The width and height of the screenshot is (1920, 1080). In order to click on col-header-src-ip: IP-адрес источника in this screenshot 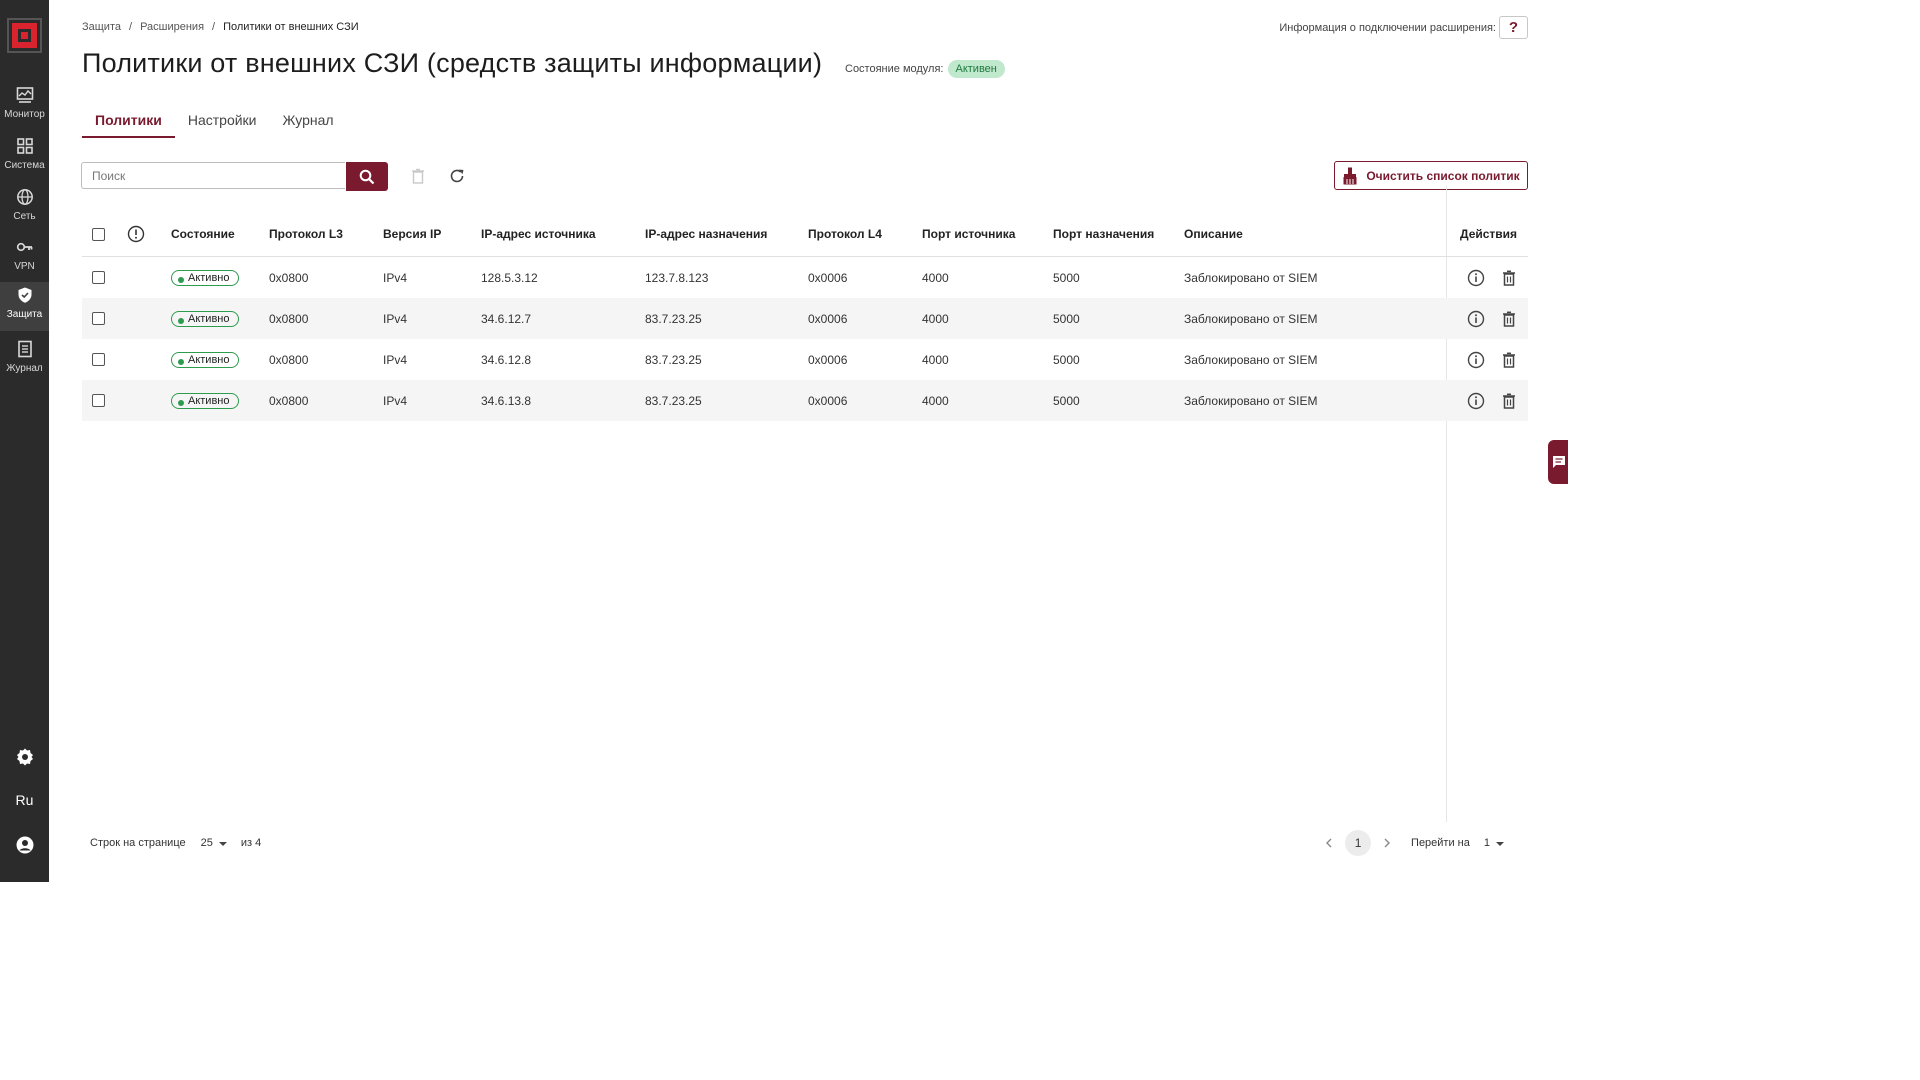, I will do `click(538, 234)`.